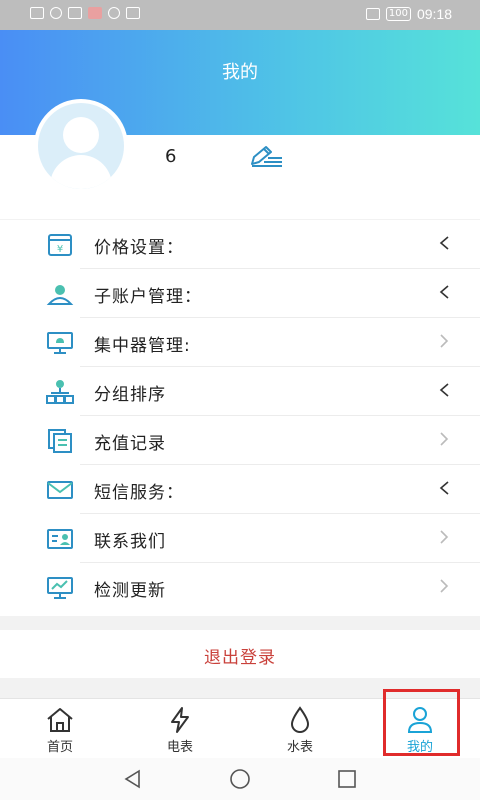 Image resolution: width=480 pixels, height=800 pixels. Describe the element at coordinates (142, 346) in the screenshot. I see `menu-label: 集中器管理:` at that location.